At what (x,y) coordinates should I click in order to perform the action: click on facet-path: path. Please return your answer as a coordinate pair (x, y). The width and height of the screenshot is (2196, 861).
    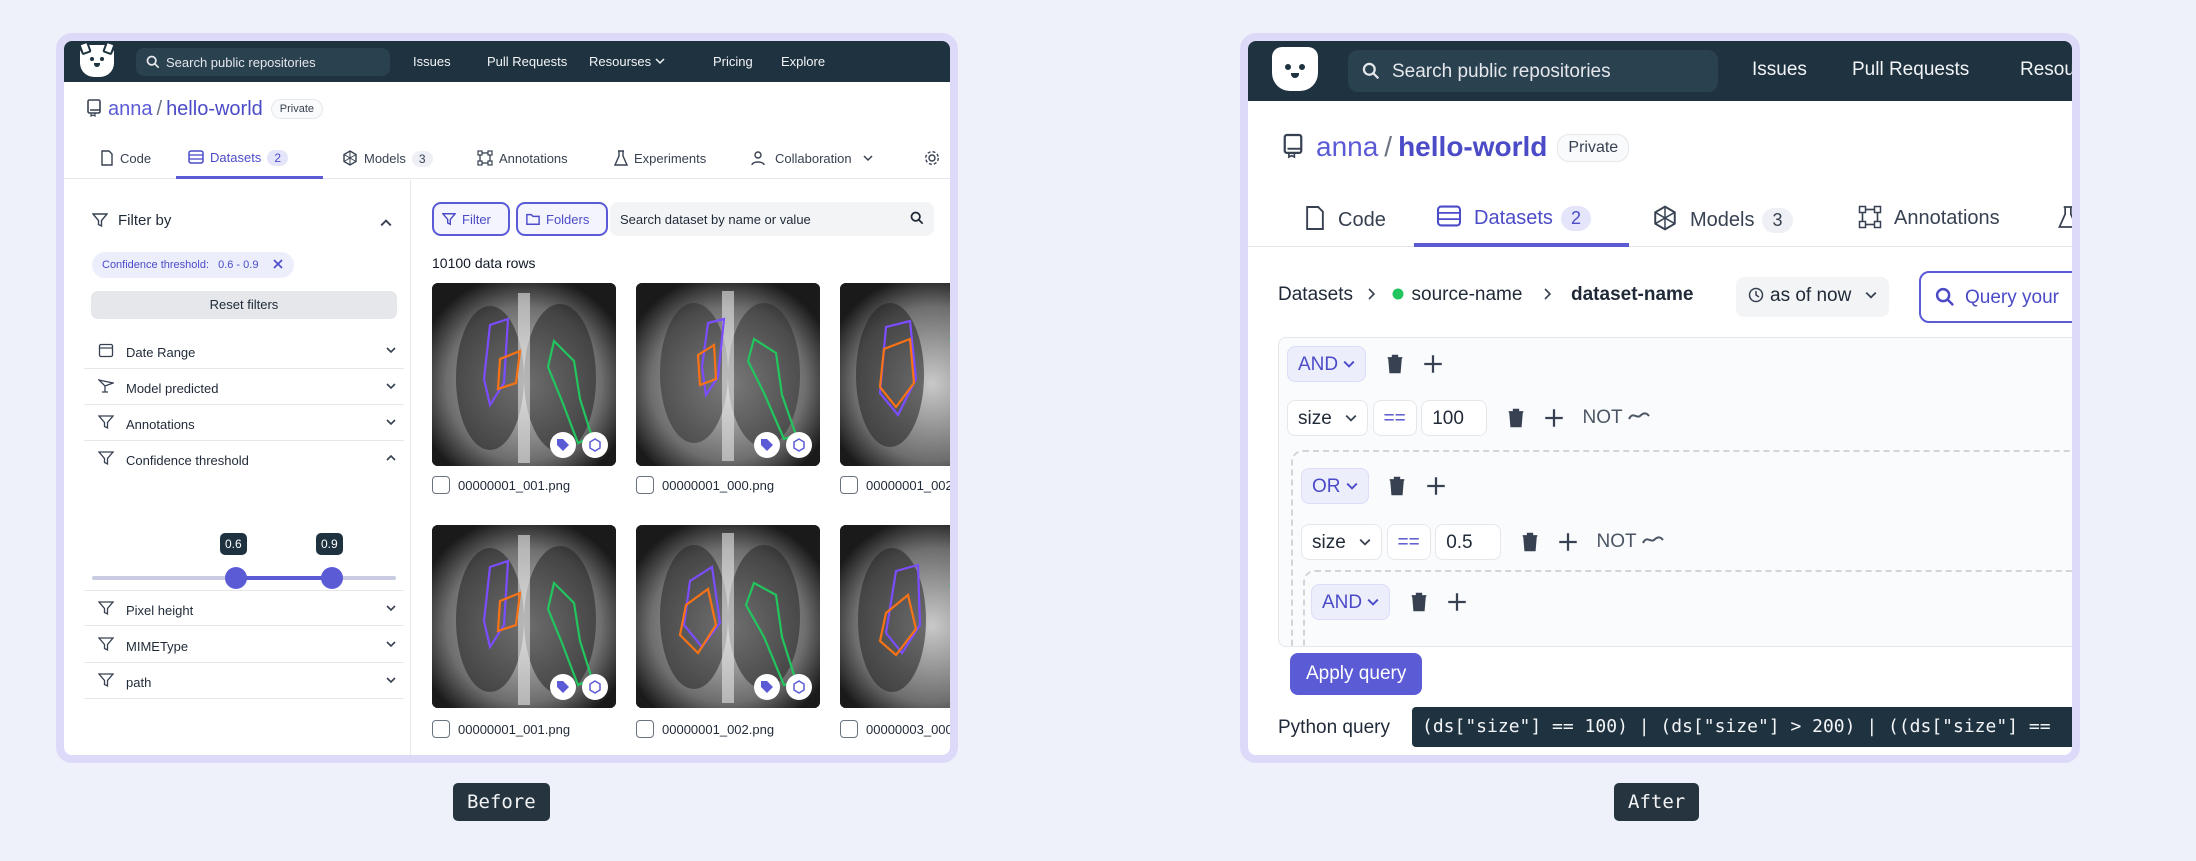
    Looking at the image, I should click on (244, 681).